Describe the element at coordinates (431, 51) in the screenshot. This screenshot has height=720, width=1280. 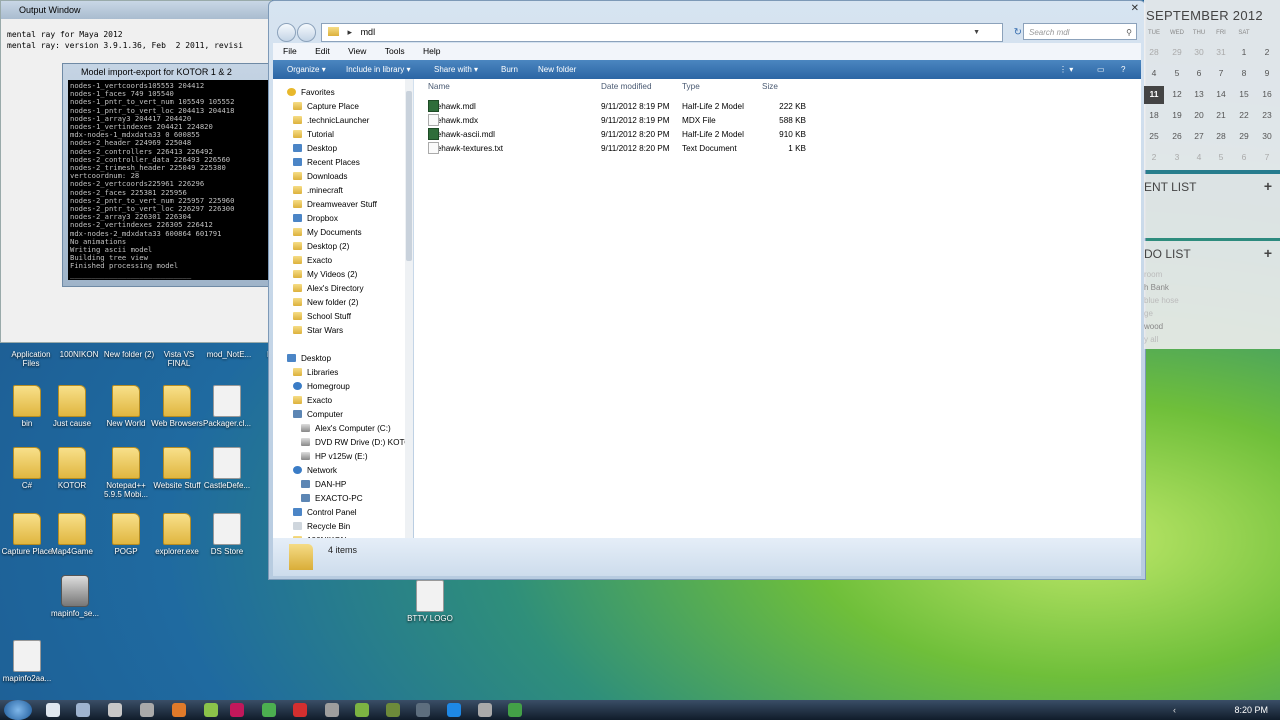
I see `menu-help: Help` at that location.